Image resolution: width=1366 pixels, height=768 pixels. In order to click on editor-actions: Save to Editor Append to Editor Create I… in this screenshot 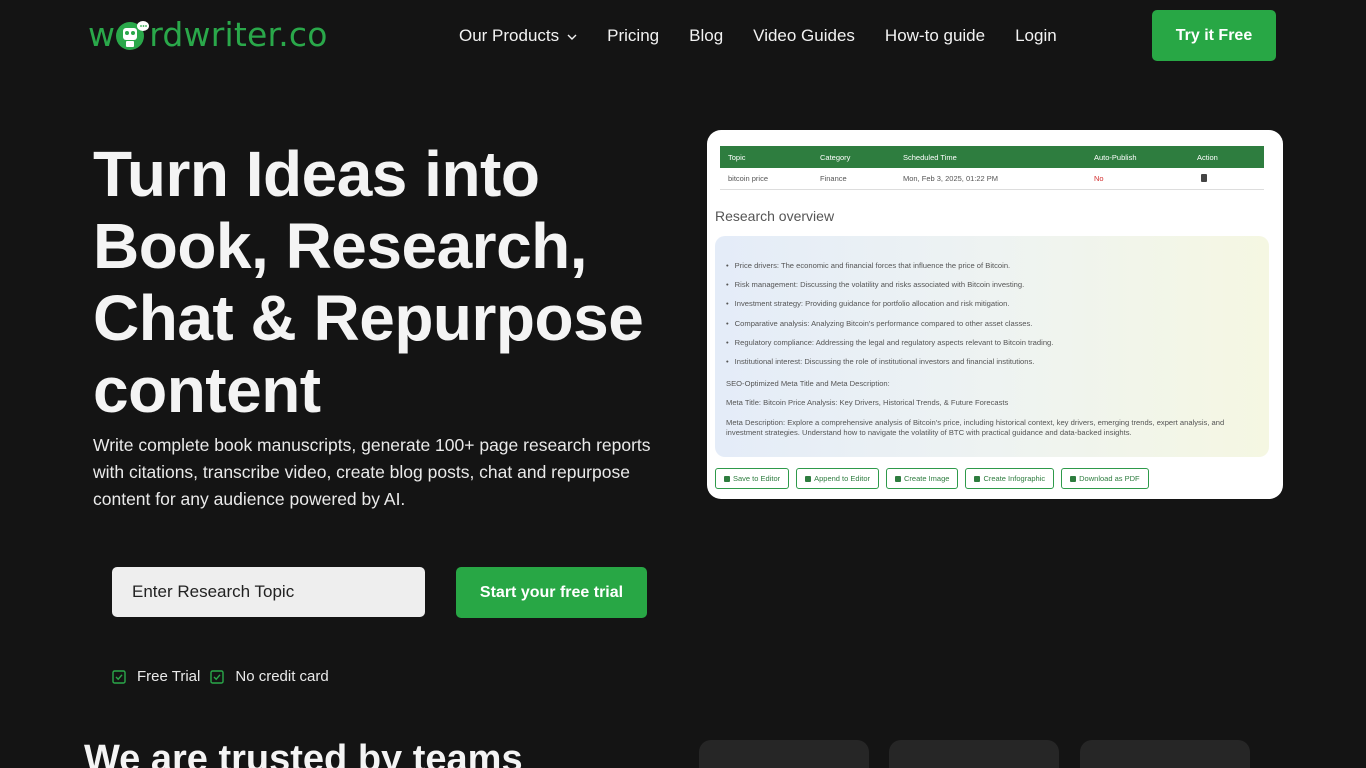, I will do `click(935, 478)`.